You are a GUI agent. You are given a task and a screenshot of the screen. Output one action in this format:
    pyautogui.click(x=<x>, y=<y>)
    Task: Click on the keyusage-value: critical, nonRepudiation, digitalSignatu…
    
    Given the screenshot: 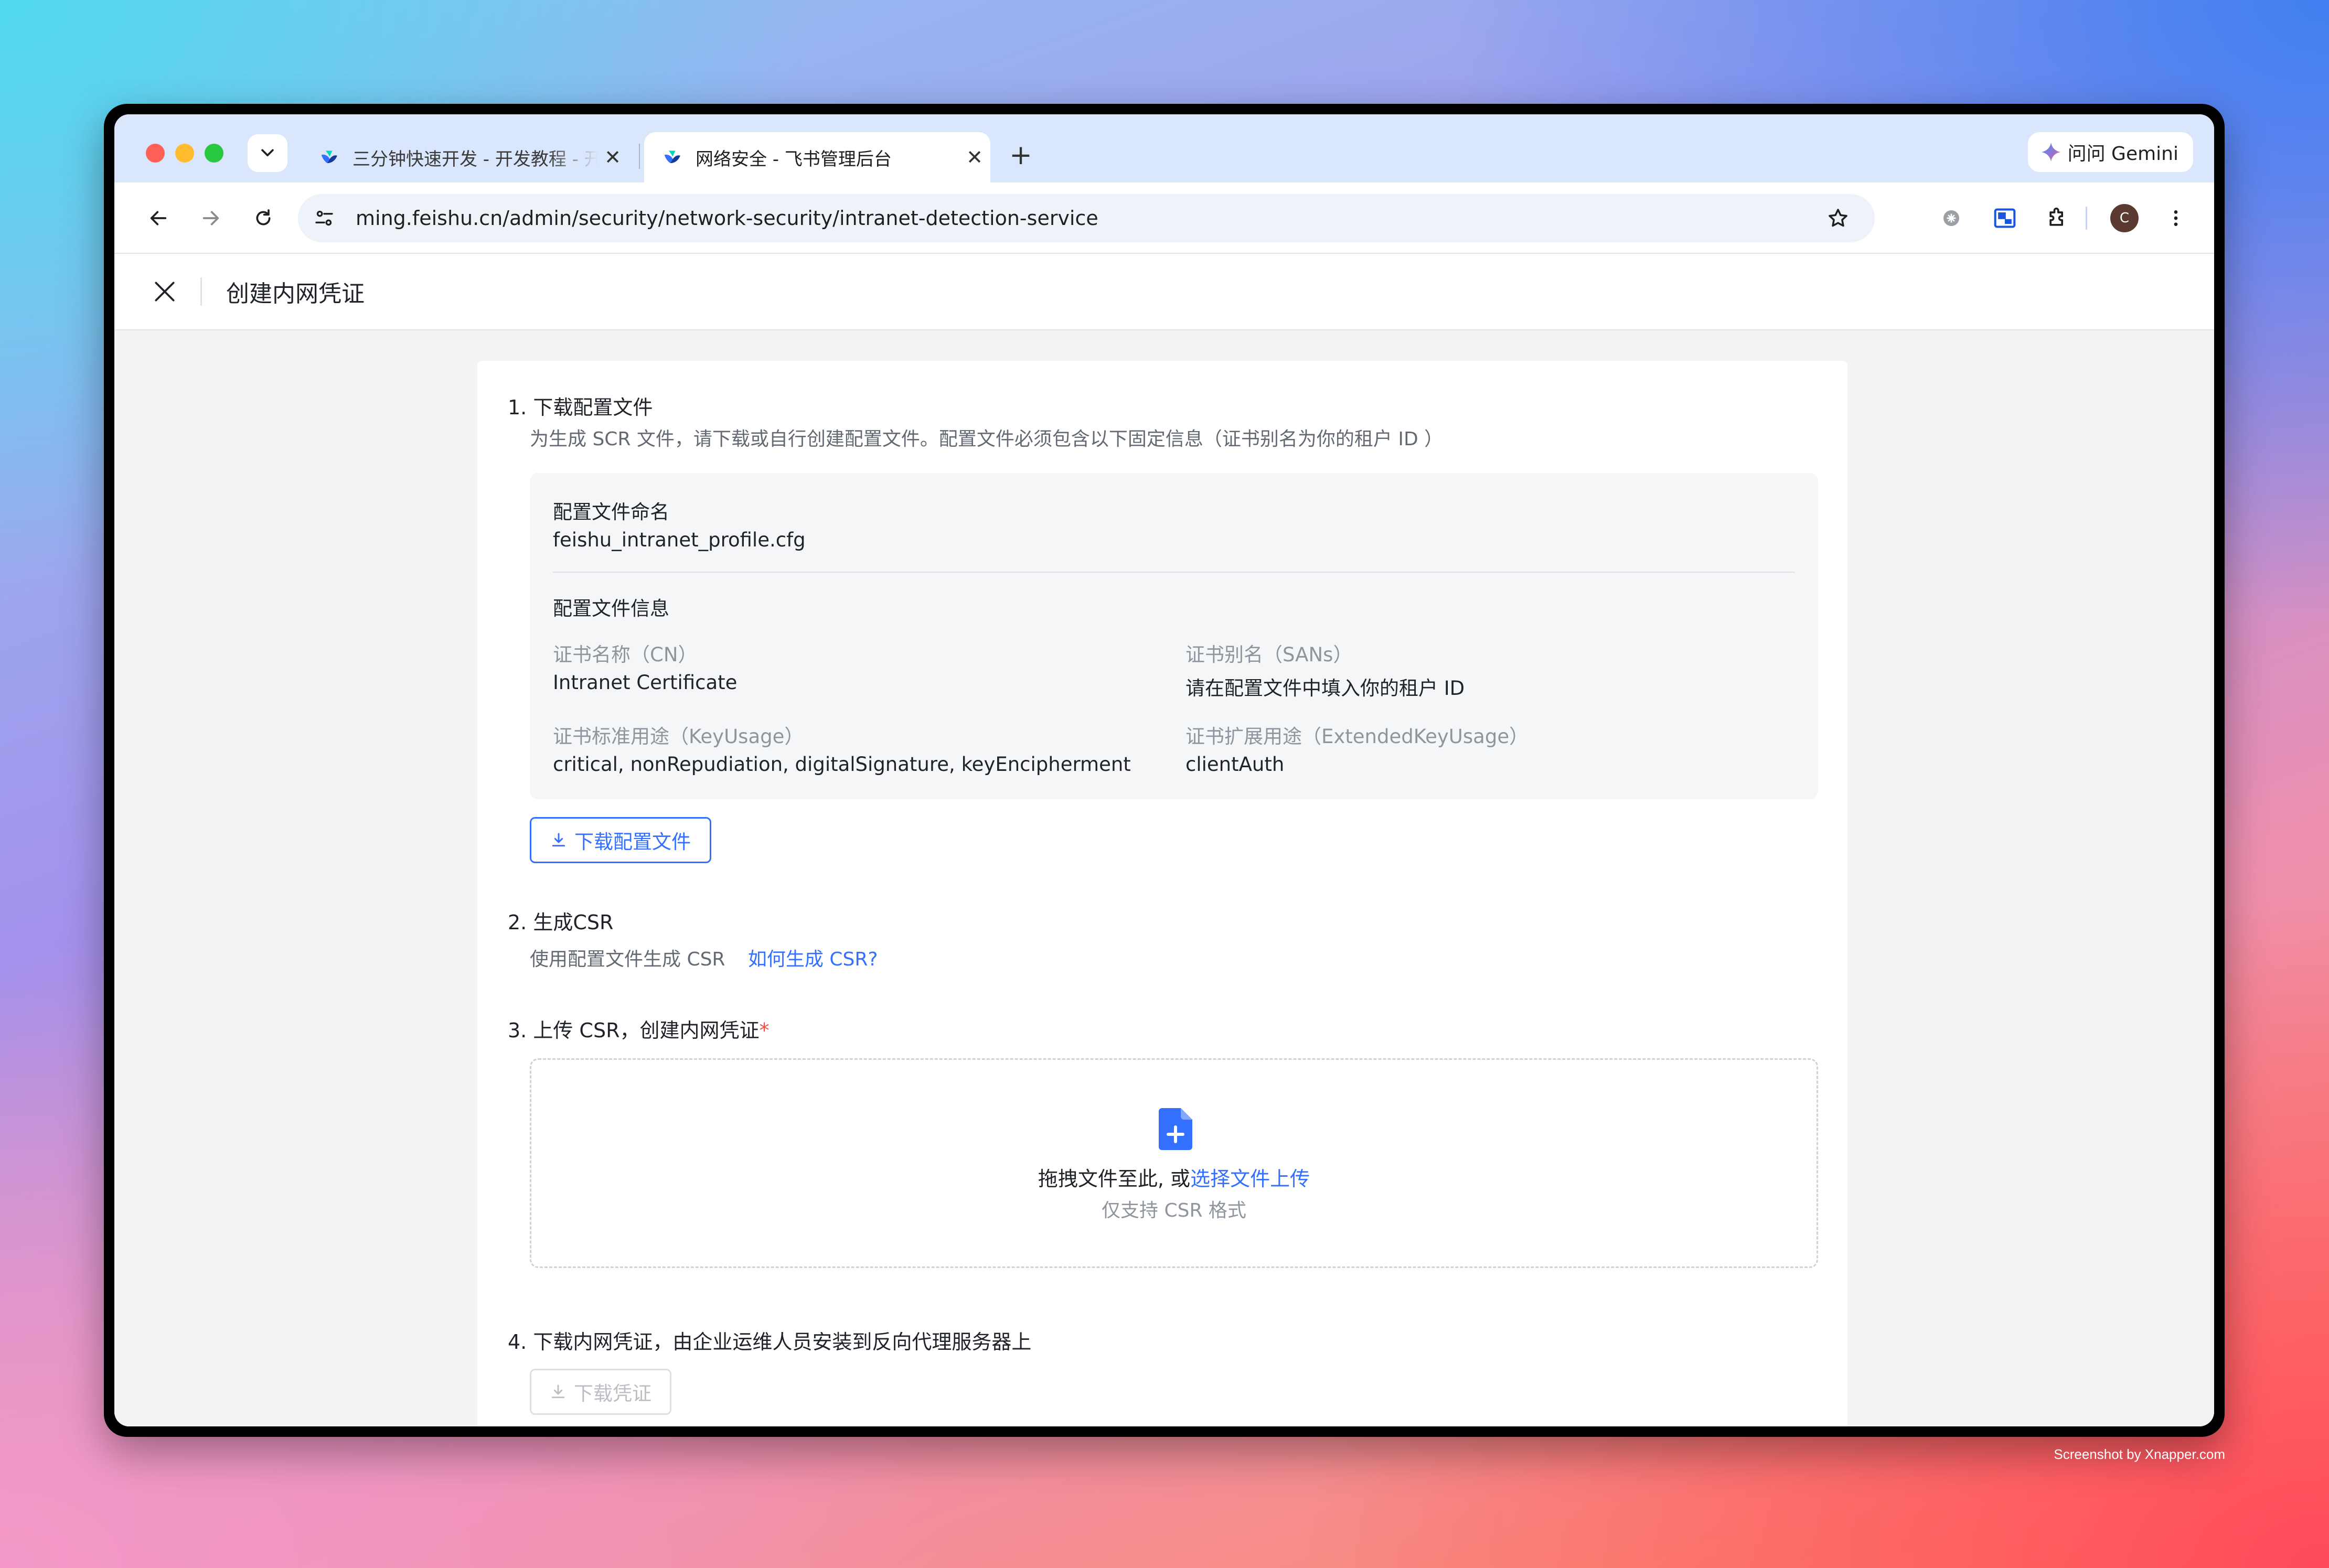 What is the action you would take?
    pyautogui.click(x=842, y=764)
    